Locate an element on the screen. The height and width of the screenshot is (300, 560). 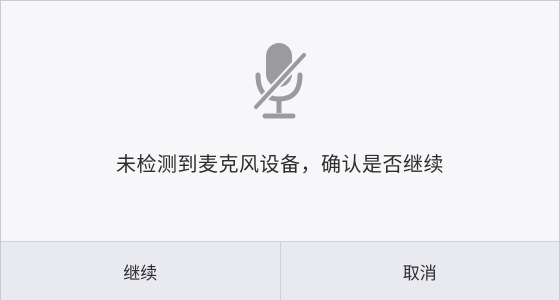
continue-button: 继续 is located at coordinates (141, 271).